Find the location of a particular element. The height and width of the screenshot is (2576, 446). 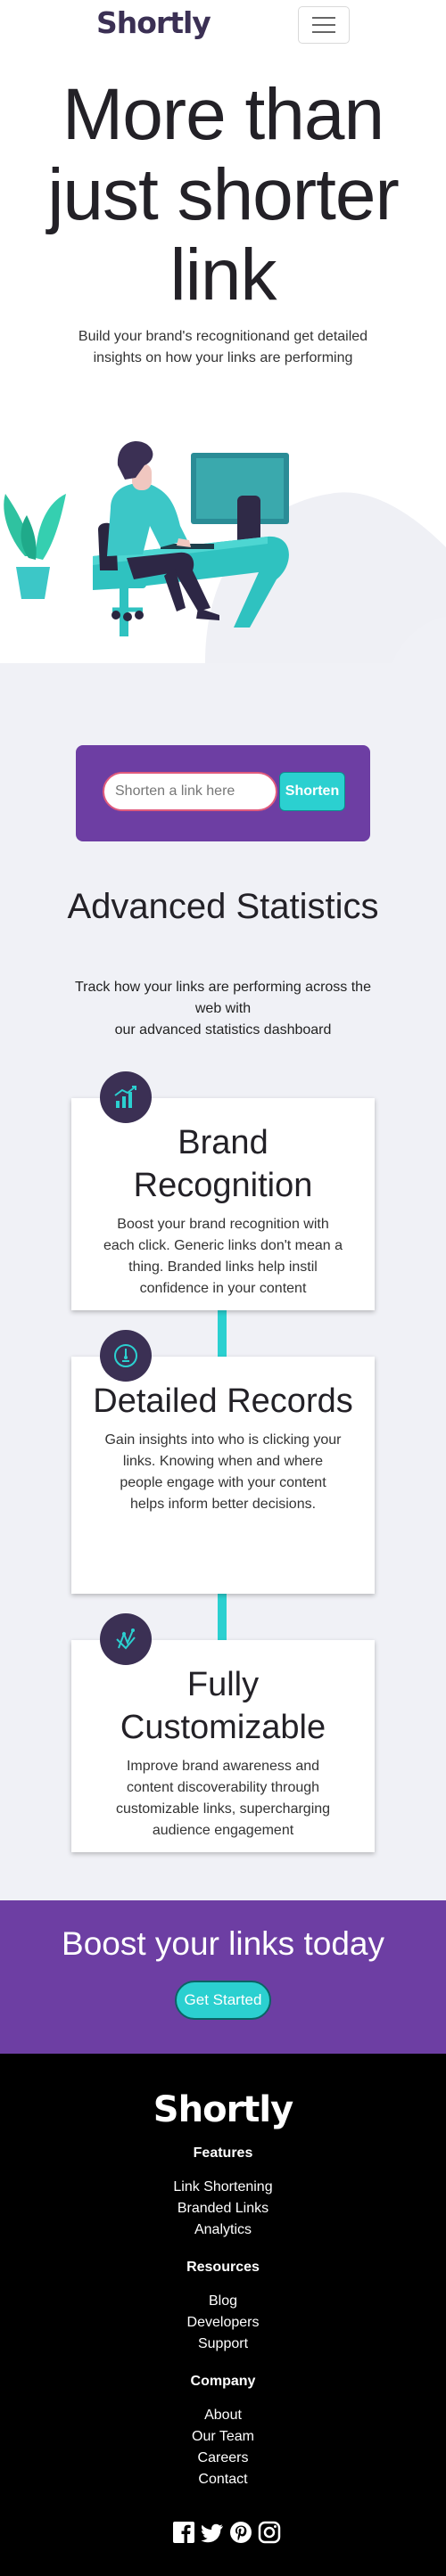

shorten-form: Shorten is located at coordinates (223, 793).